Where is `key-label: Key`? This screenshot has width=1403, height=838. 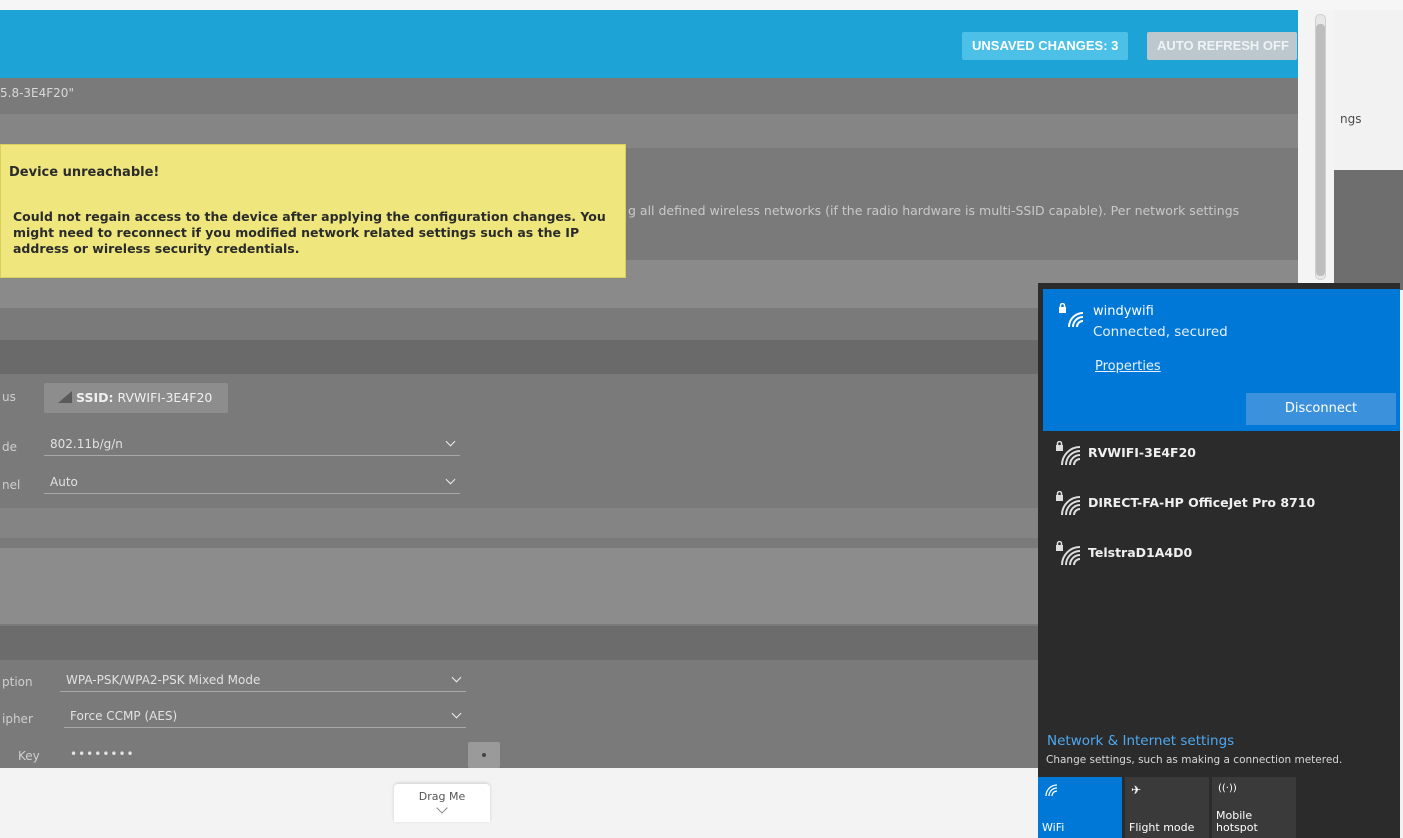 key-label: Key is located at coordinates (29, 756).